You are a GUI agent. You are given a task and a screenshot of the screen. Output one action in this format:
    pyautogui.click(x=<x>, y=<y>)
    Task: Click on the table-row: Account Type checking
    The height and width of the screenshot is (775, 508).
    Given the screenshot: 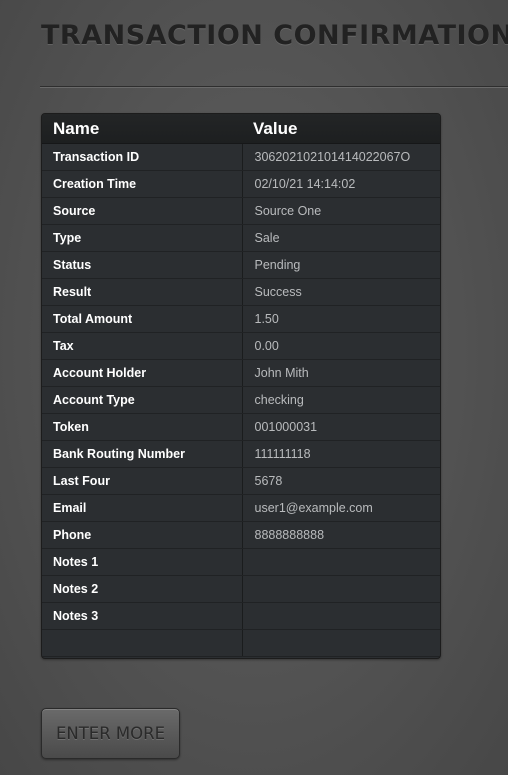 What is the action you would take?
    pyautogui.click(x=241, y=400)
    